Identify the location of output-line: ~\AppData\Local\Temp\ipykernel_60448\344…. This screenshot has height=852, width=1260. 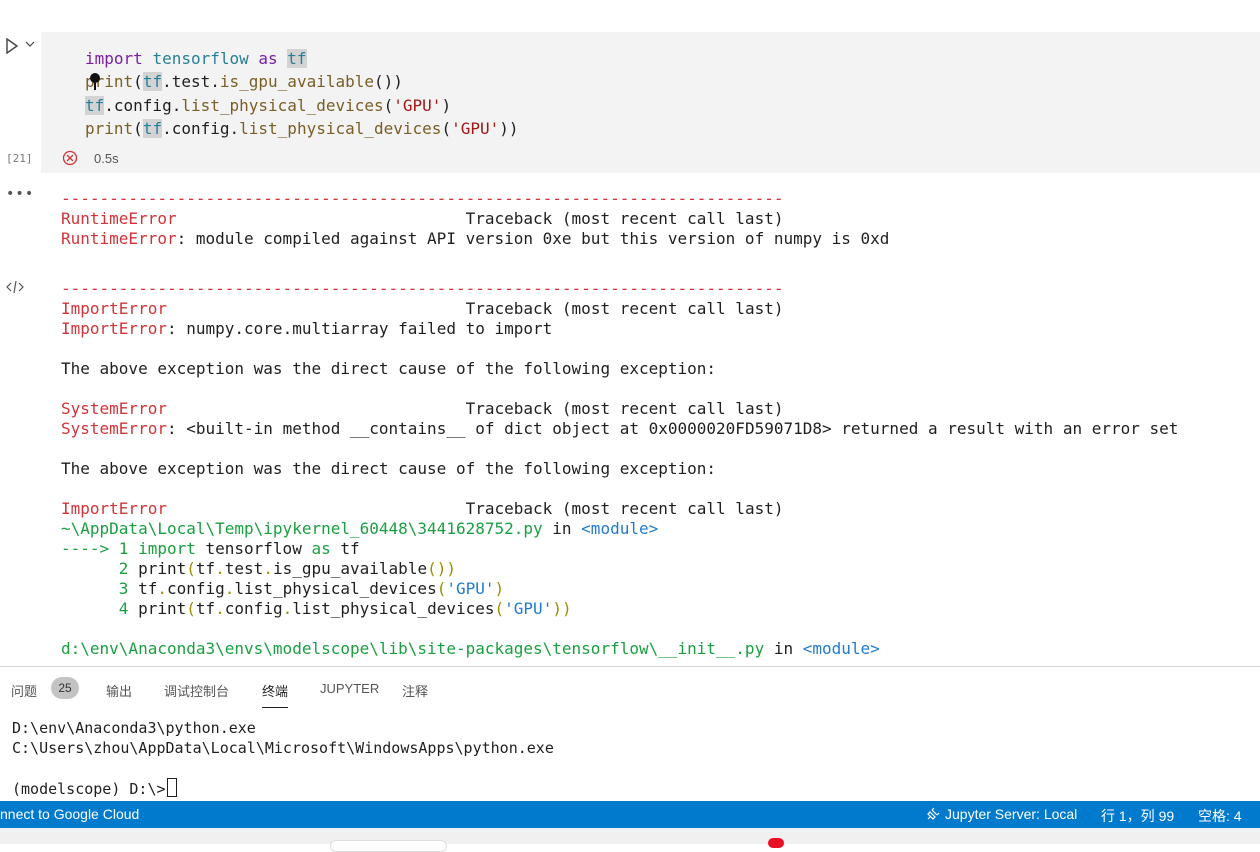
(359, 529).